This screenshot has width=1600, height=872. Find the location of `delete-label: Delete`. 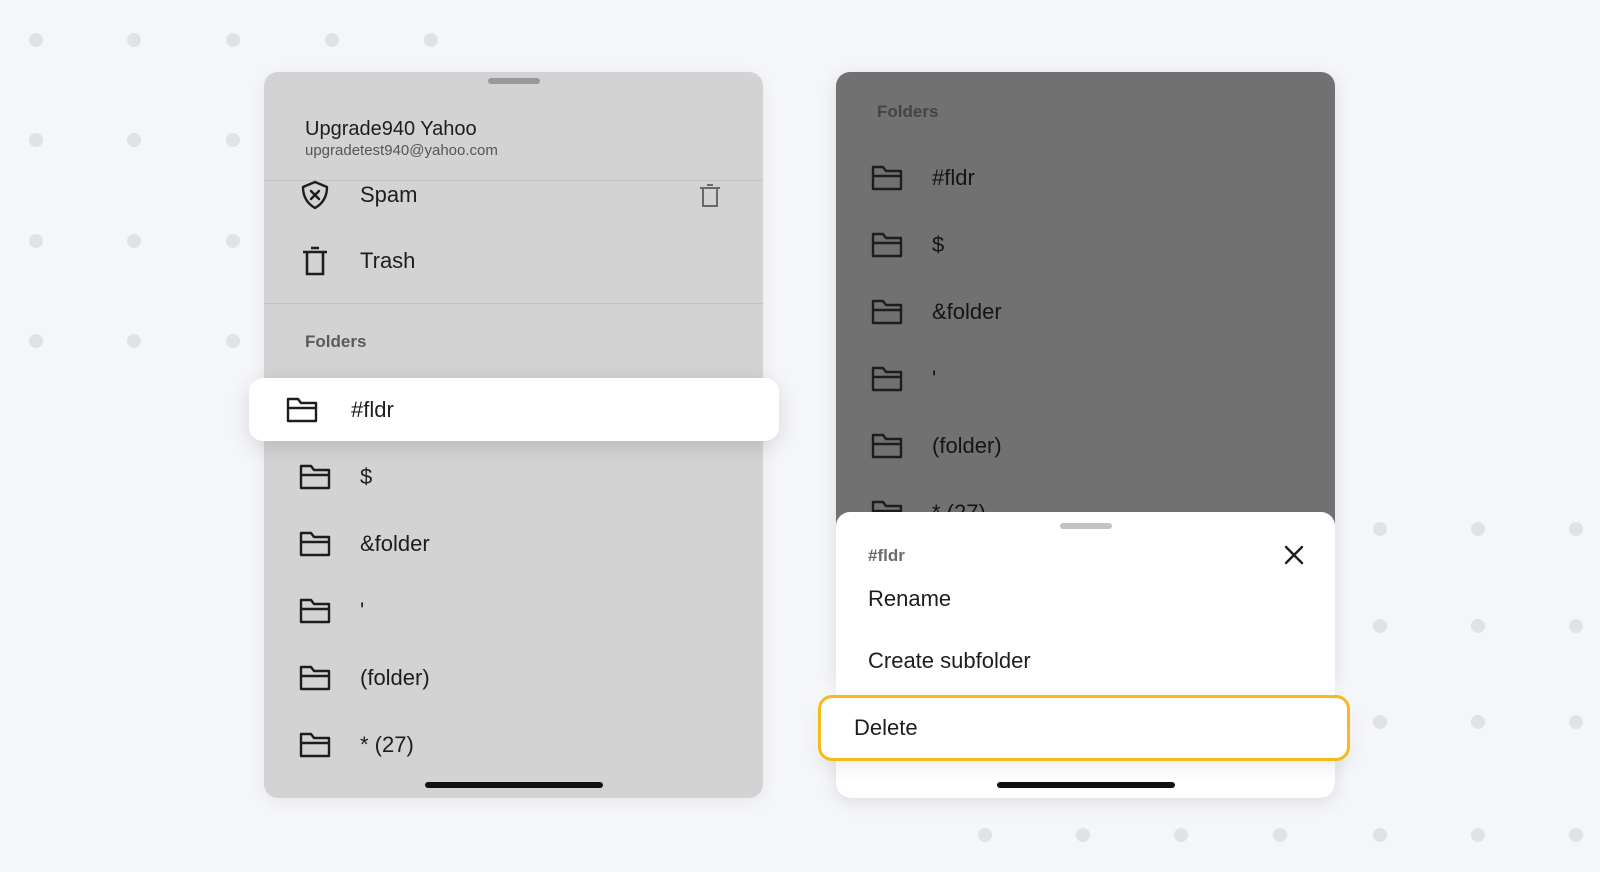

delete-label: Delete is located at coordinates (886, 727).